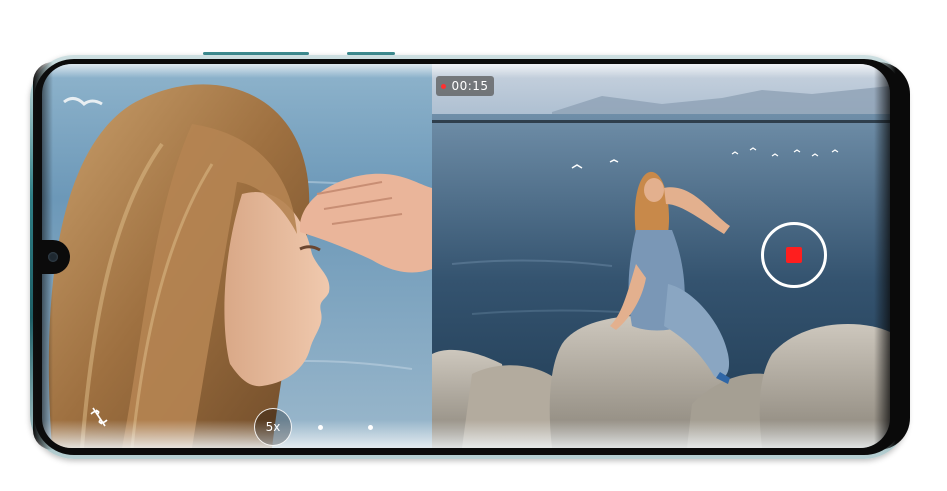 This screenshot has height=491, width=947. I want to click on stop-record-icon, so click(794, 255).